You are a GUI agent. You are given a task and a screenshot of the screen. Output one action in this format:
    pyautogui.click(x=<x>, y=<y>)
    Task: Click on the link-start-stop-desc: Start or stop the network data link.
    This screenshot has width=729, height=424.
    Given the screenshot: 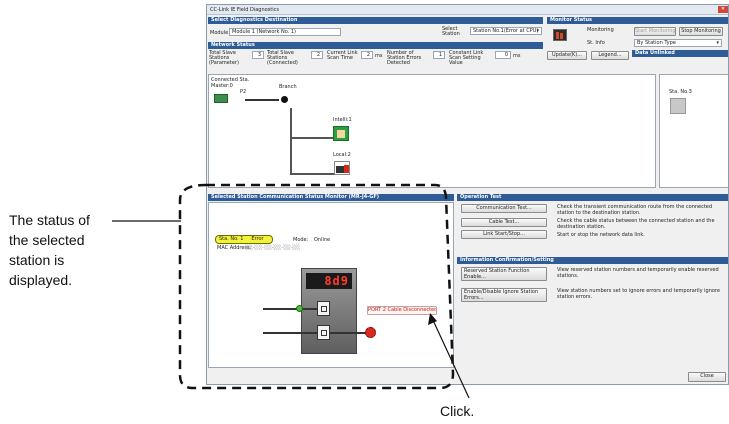 What is the action you would take?
    pyautogui.click(x=601, y=235)
    